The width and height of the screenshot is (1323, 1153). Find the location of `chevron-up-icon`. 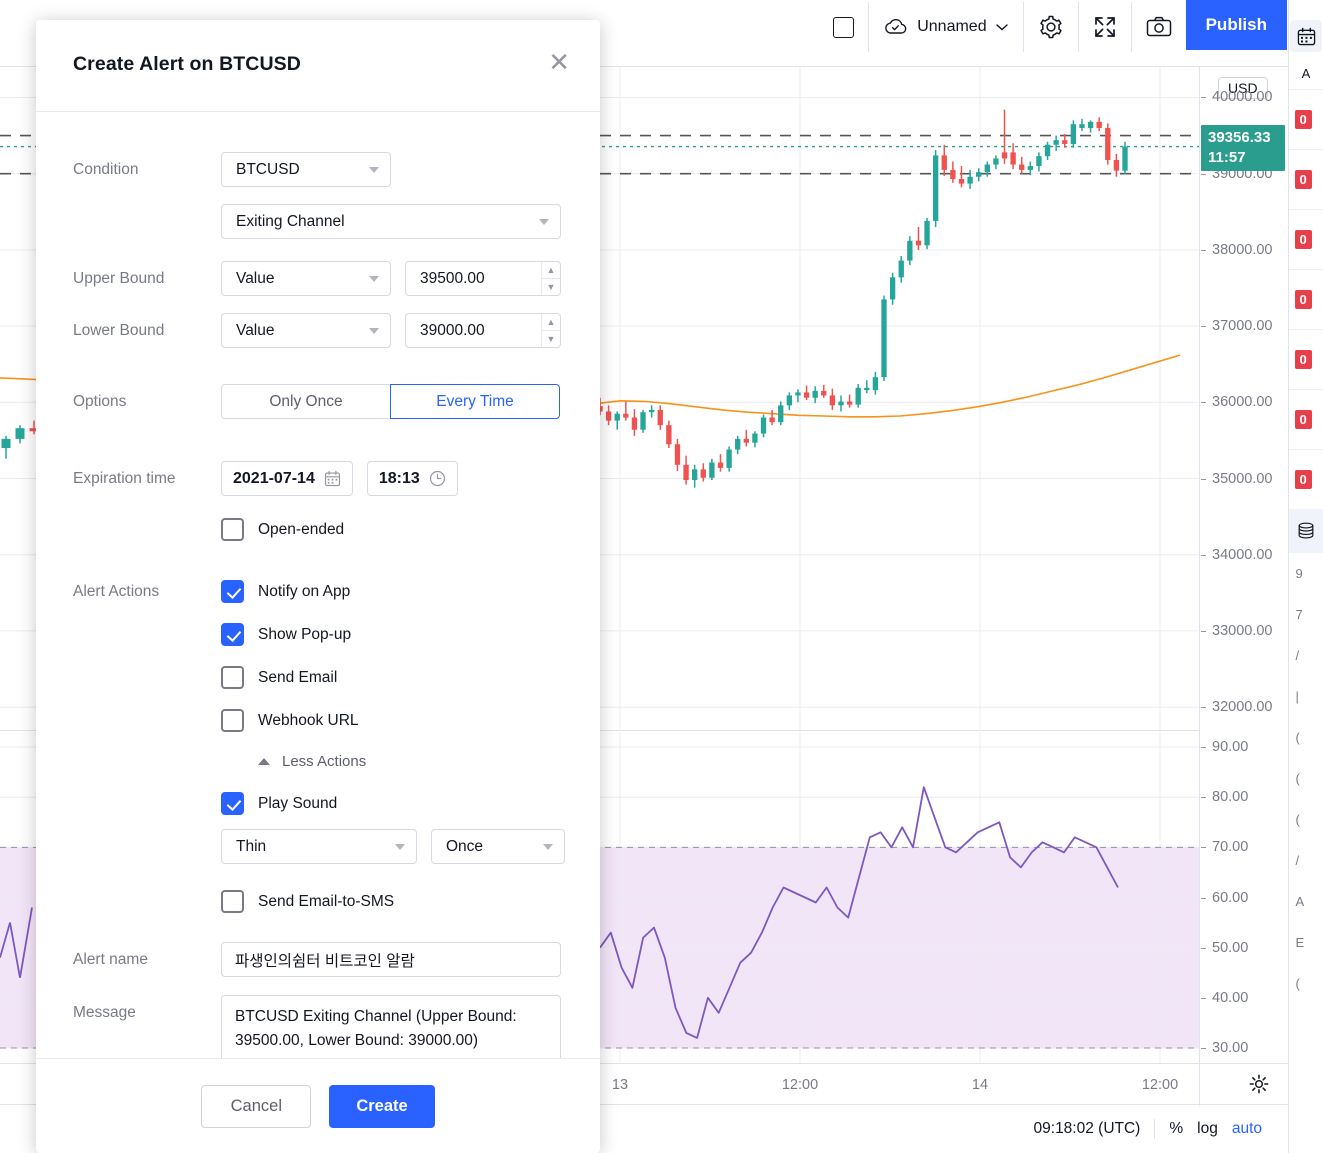

chevron-up-icon is located at coordinates (264, 761).